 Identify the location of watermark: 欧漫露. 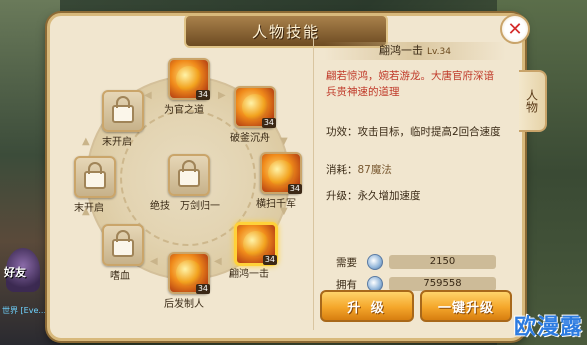
(548, 327).